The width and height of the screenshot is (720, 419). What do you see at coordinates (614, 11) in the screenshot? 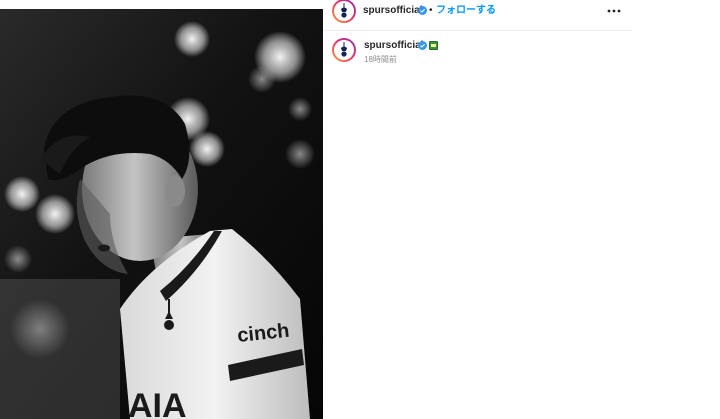
I see `more-options-icon` at bounding box center [614, 11].